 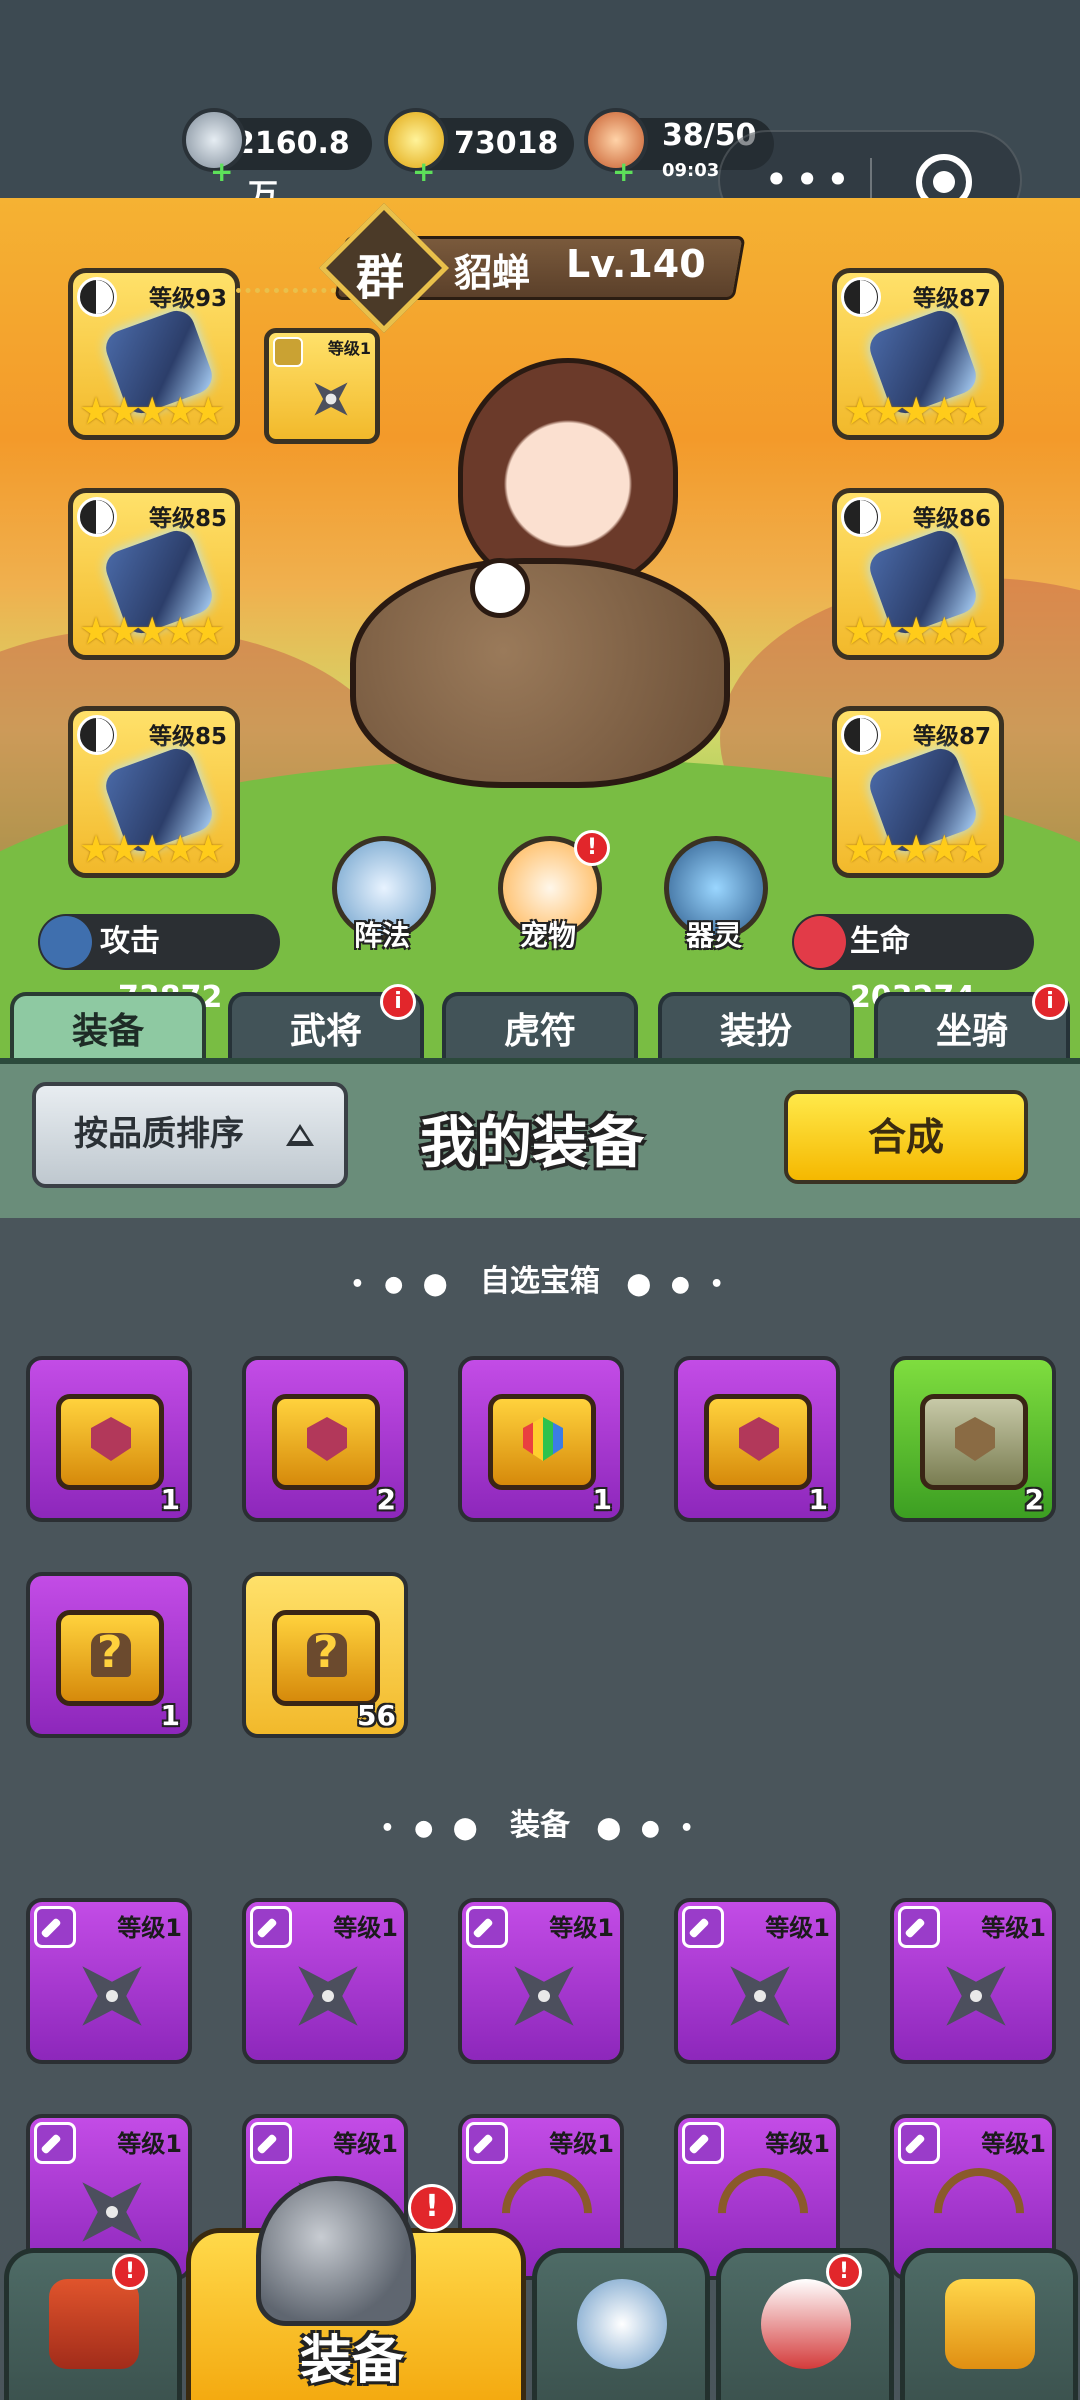 I want to click on silver-counter: + 2160.8万, so click(x=277, y=160).